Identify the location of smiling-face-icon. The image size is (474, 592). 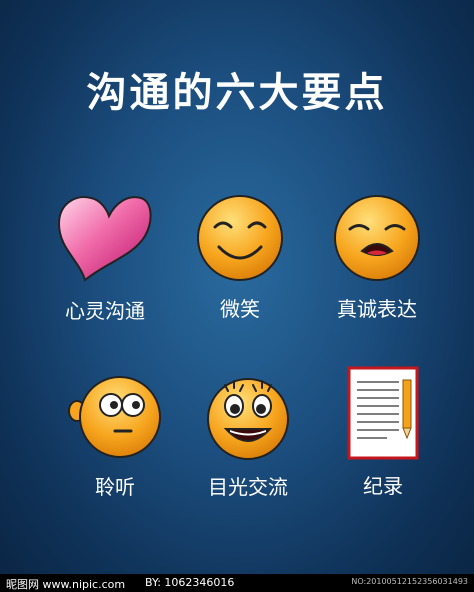
(240, 238).